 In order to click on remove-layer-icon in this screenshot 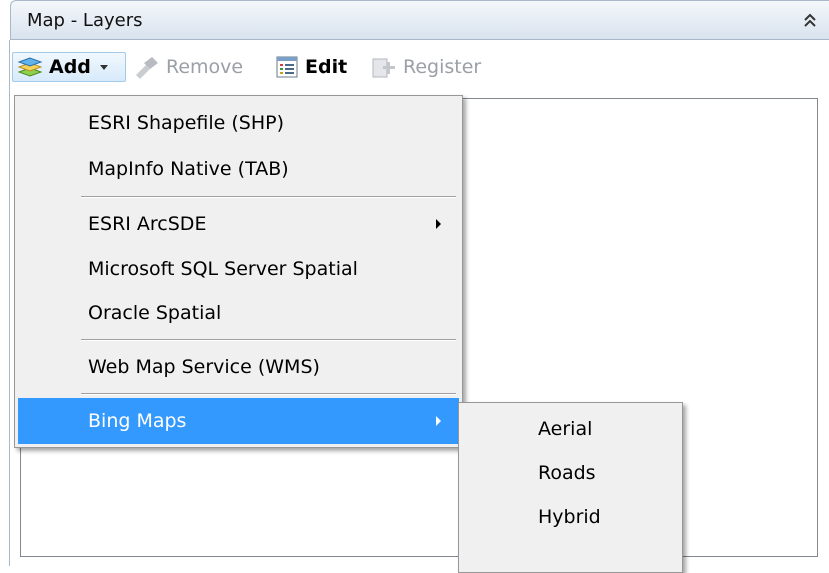, I will do `click(147, 68)`.